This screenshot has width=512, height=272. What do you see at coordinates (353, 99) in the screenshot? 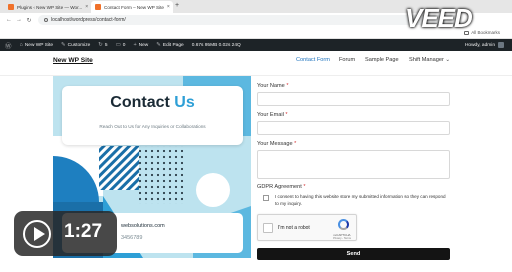
I see `name-input` at bounding box center [353, 99].